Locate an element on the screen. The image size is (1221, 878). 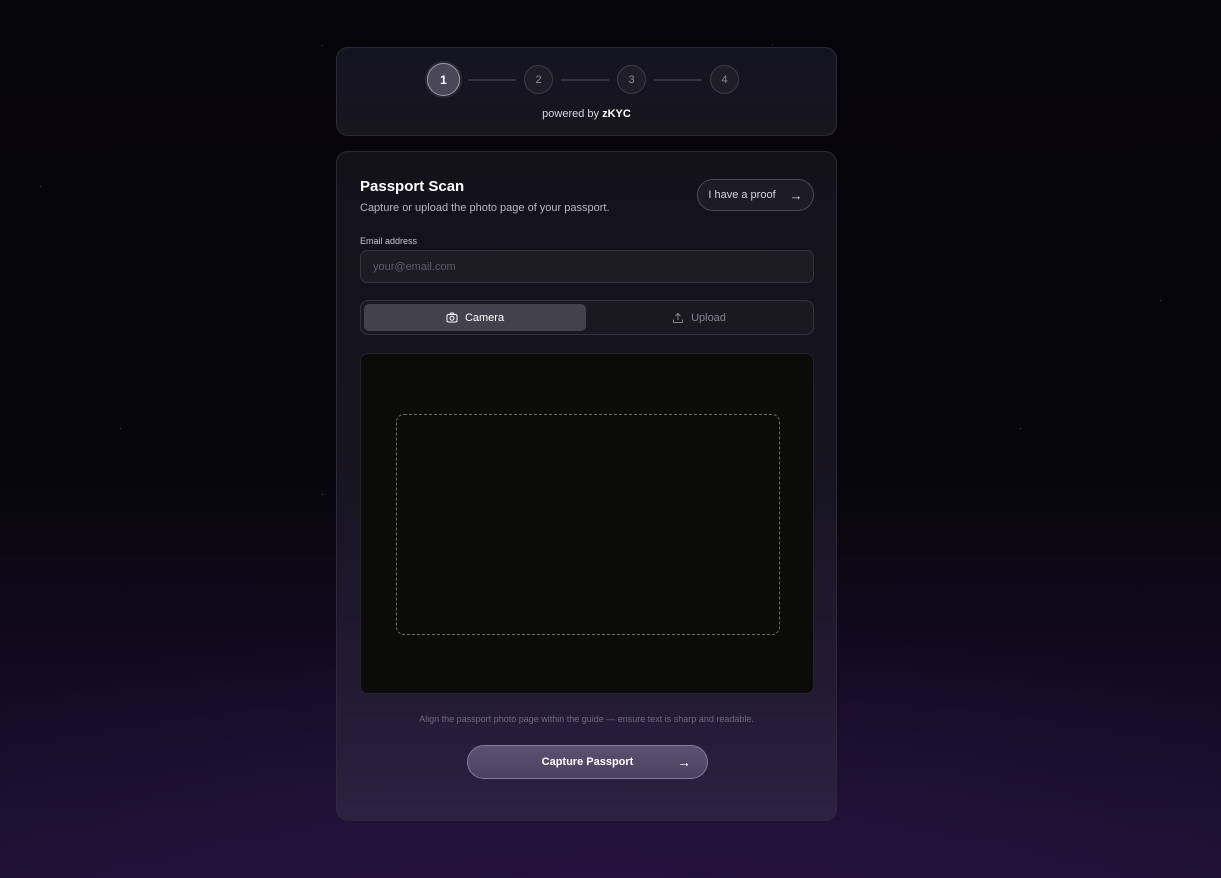
step-indicator: 1 2 3 4 is located at coordinates (583, 79).